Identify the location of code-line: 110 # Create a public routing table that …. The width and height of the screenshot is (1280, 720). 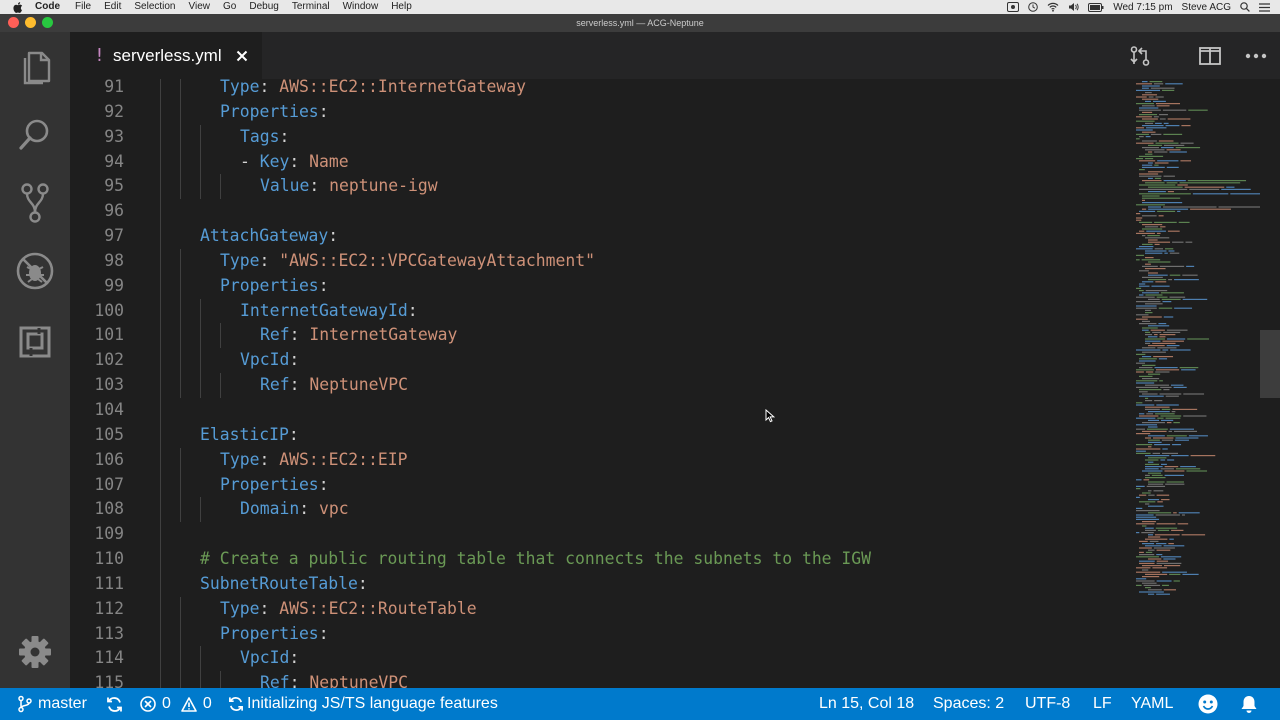
(600, 559).